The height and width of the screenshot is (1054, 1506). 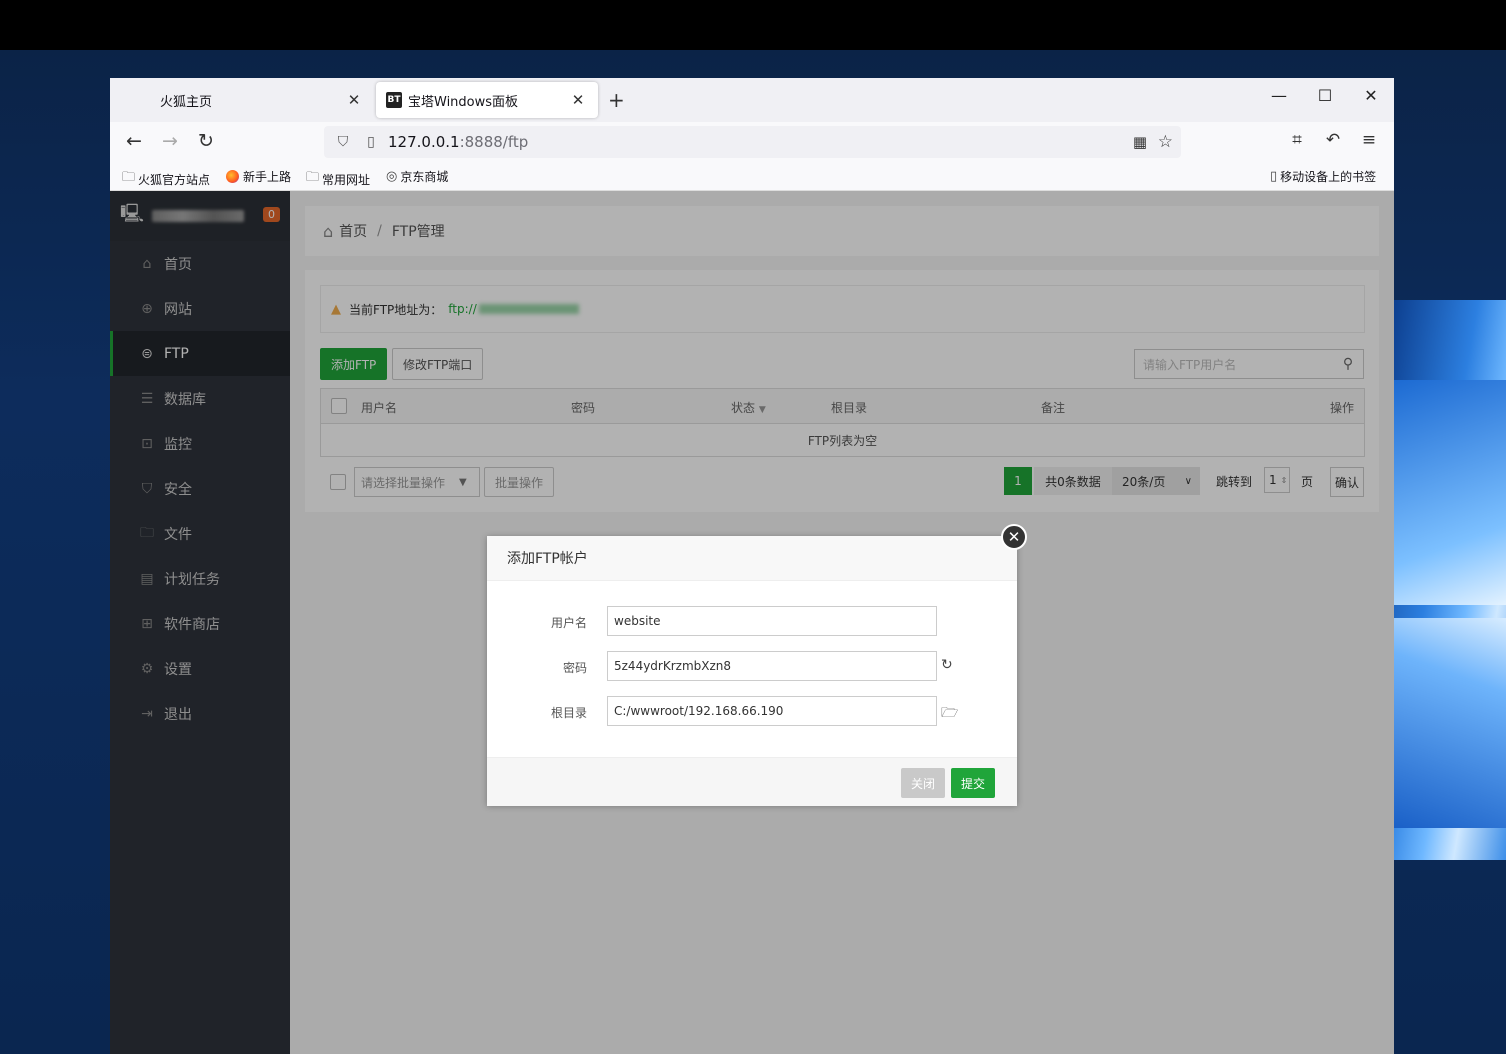 What do you see at coordinates (1165, 142) in the screenshot?
I see `bookmark-star-icon: ☆` at bounding box center [1165, 142].